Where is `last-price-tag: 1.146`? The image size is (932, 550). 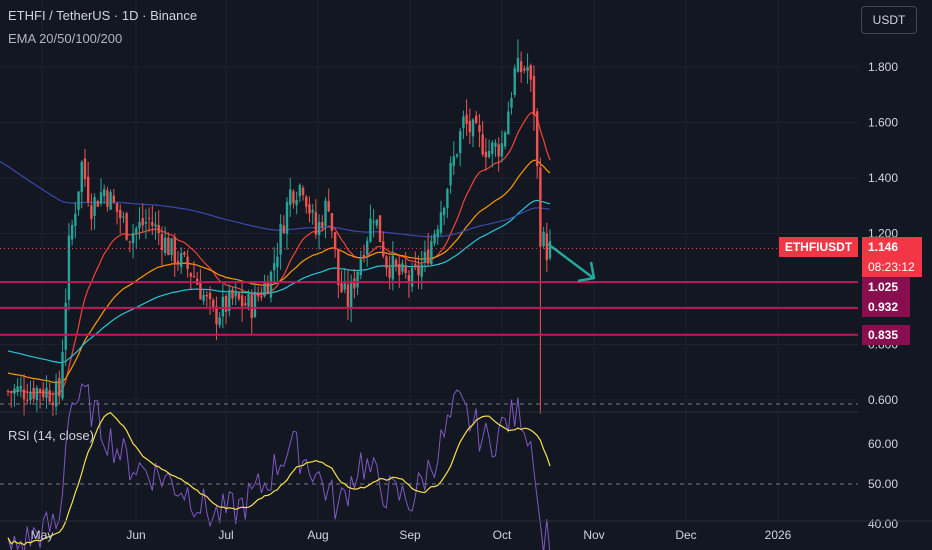
last-price-tag: 1.146 is located at coordinates (892, 247).